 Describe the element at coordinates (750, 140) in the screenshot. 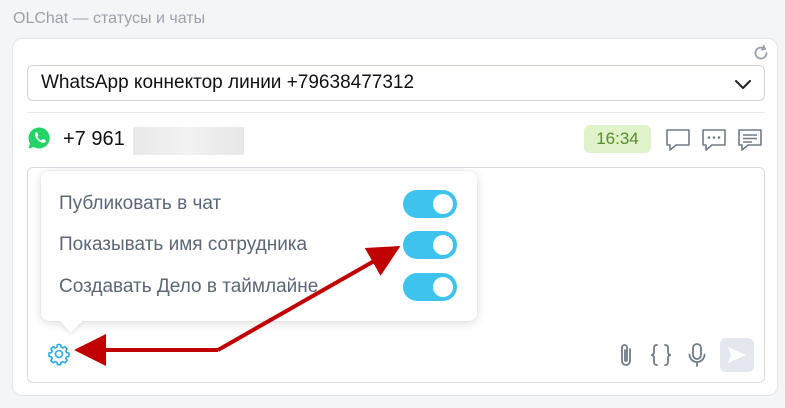

I see `chat-lines-icon` at that location.